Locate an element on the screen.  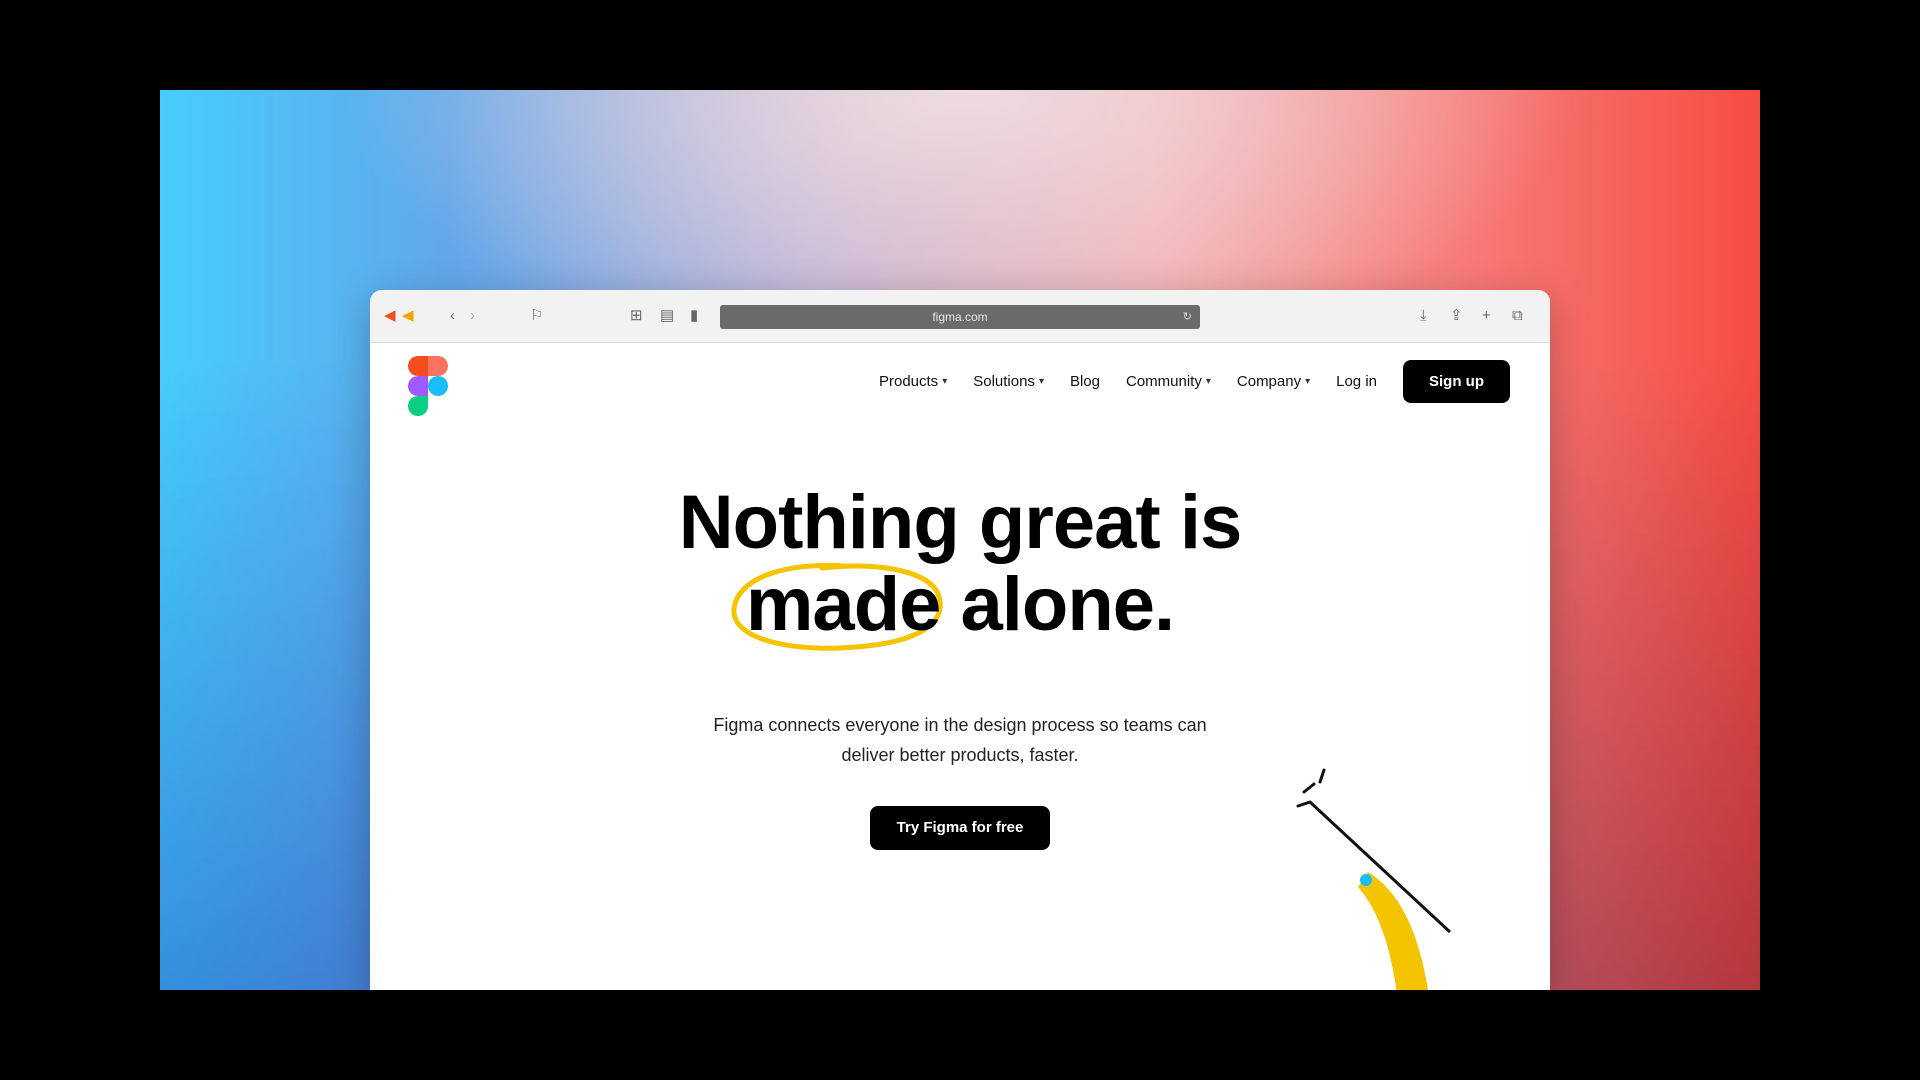
signup-button: Sign up is located at coordinates (1456, 381).